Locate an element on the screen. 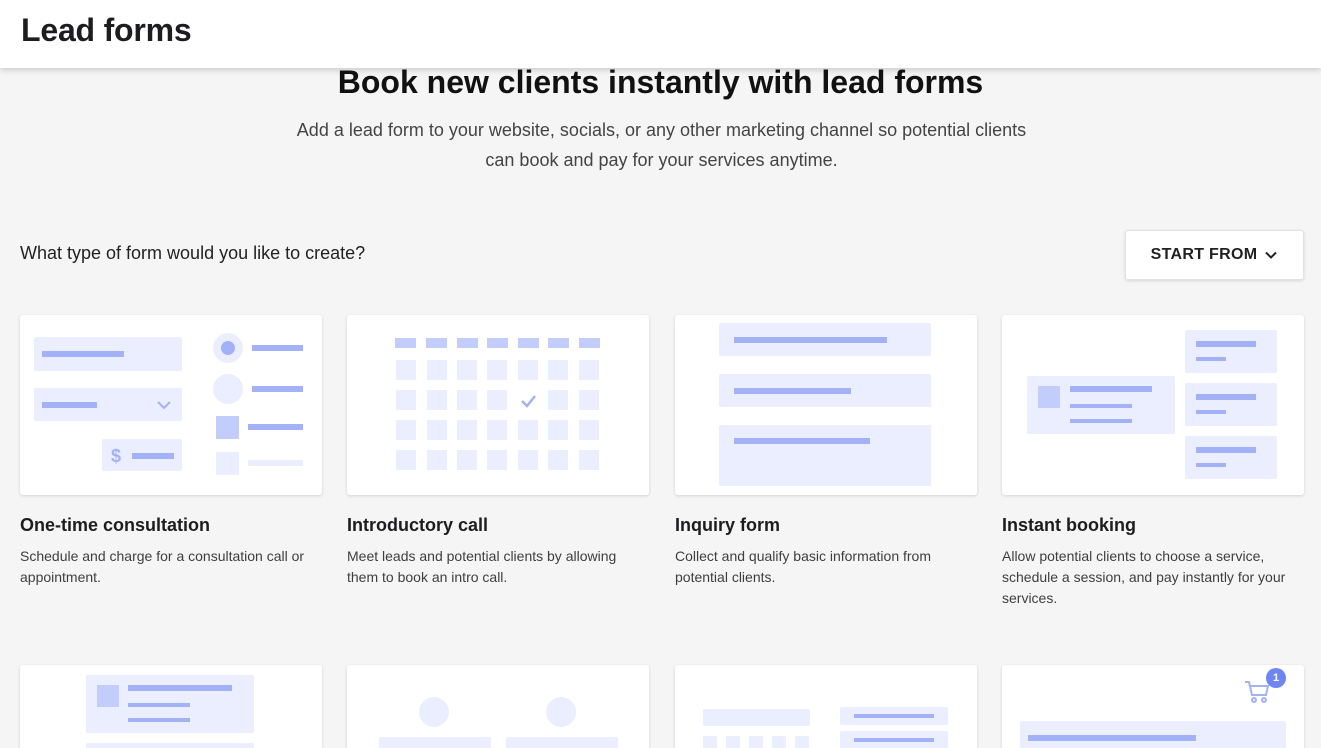  card-title: Inquiry form is located at coordinates (728, 525).